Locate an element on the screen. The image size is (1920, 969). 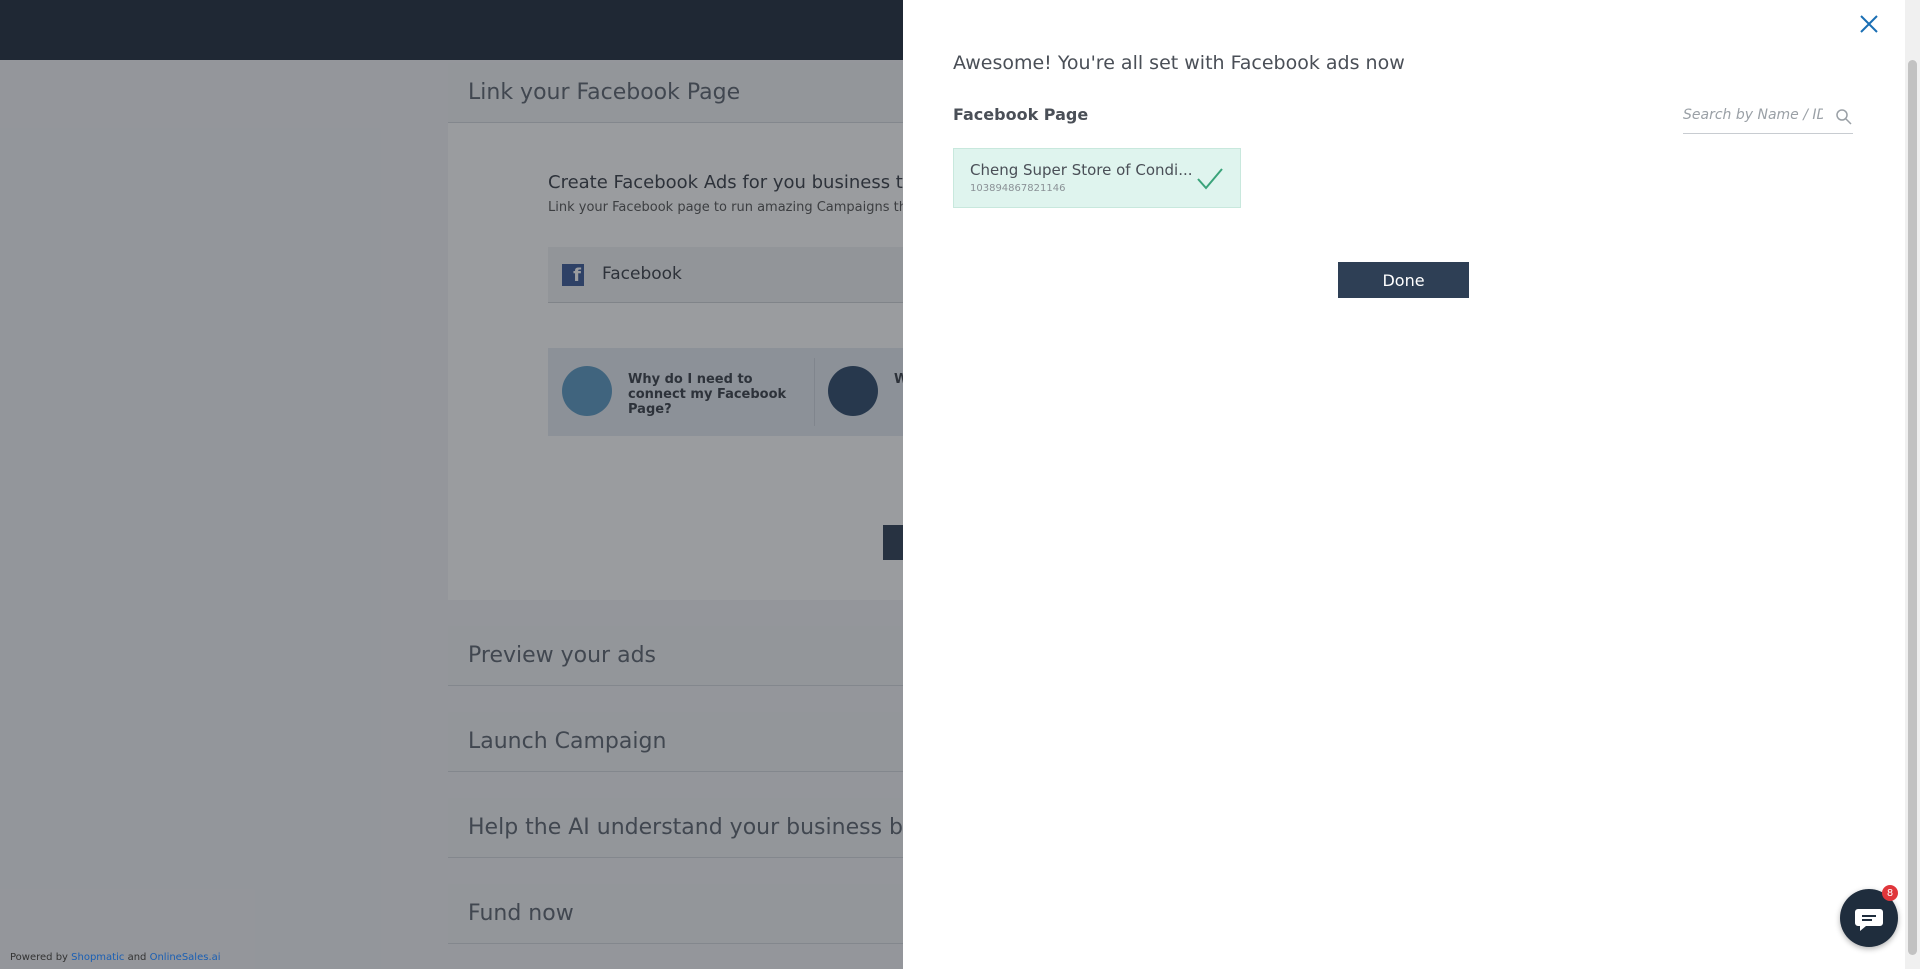
page-id: 103894867821146 is located at coordinates (1018, 188).